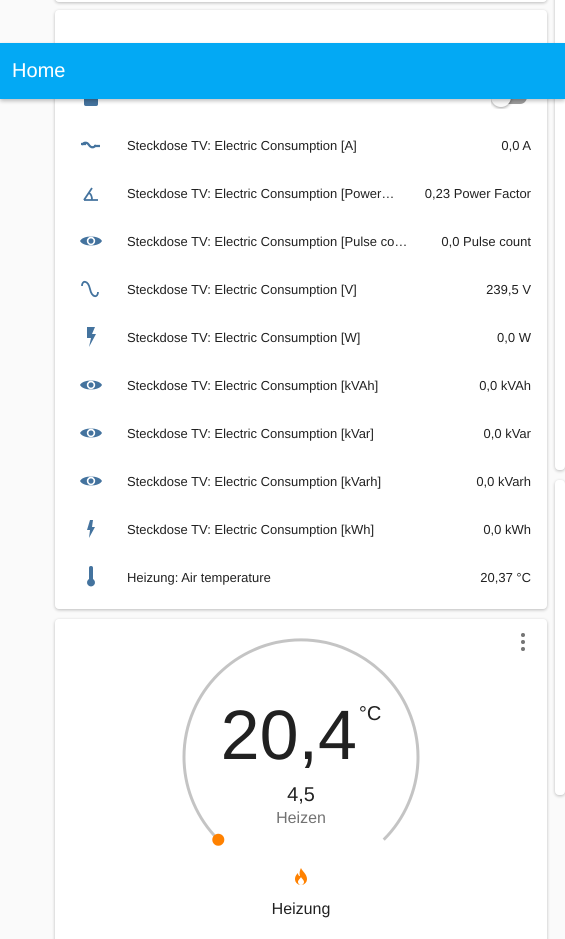 Image resolution: width=565 pixels, height=939 pixels. Describe the element at coordinates (91, 102) in the screenshot. I see `socket-icon` at that location.